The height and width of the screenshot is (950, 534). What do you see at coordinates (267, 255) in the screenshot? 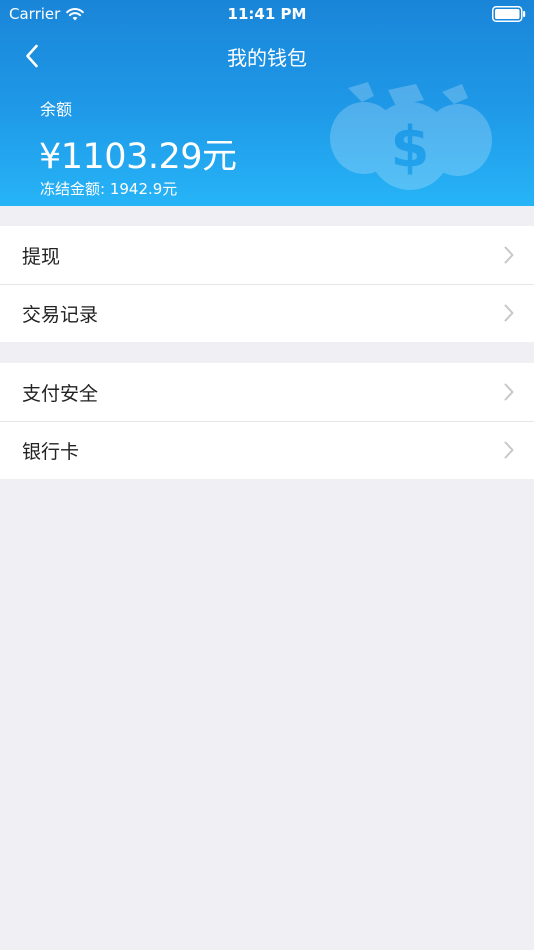
I see `withdraw-row: 提现` at bounding box center [267, 255].